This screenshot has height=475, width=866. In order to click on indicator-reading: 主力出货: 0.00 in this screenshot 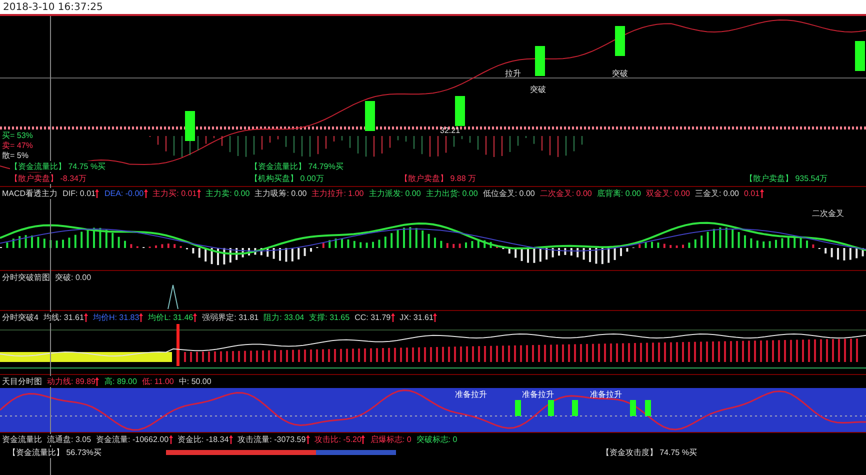, I will do `click(452, 193)`.